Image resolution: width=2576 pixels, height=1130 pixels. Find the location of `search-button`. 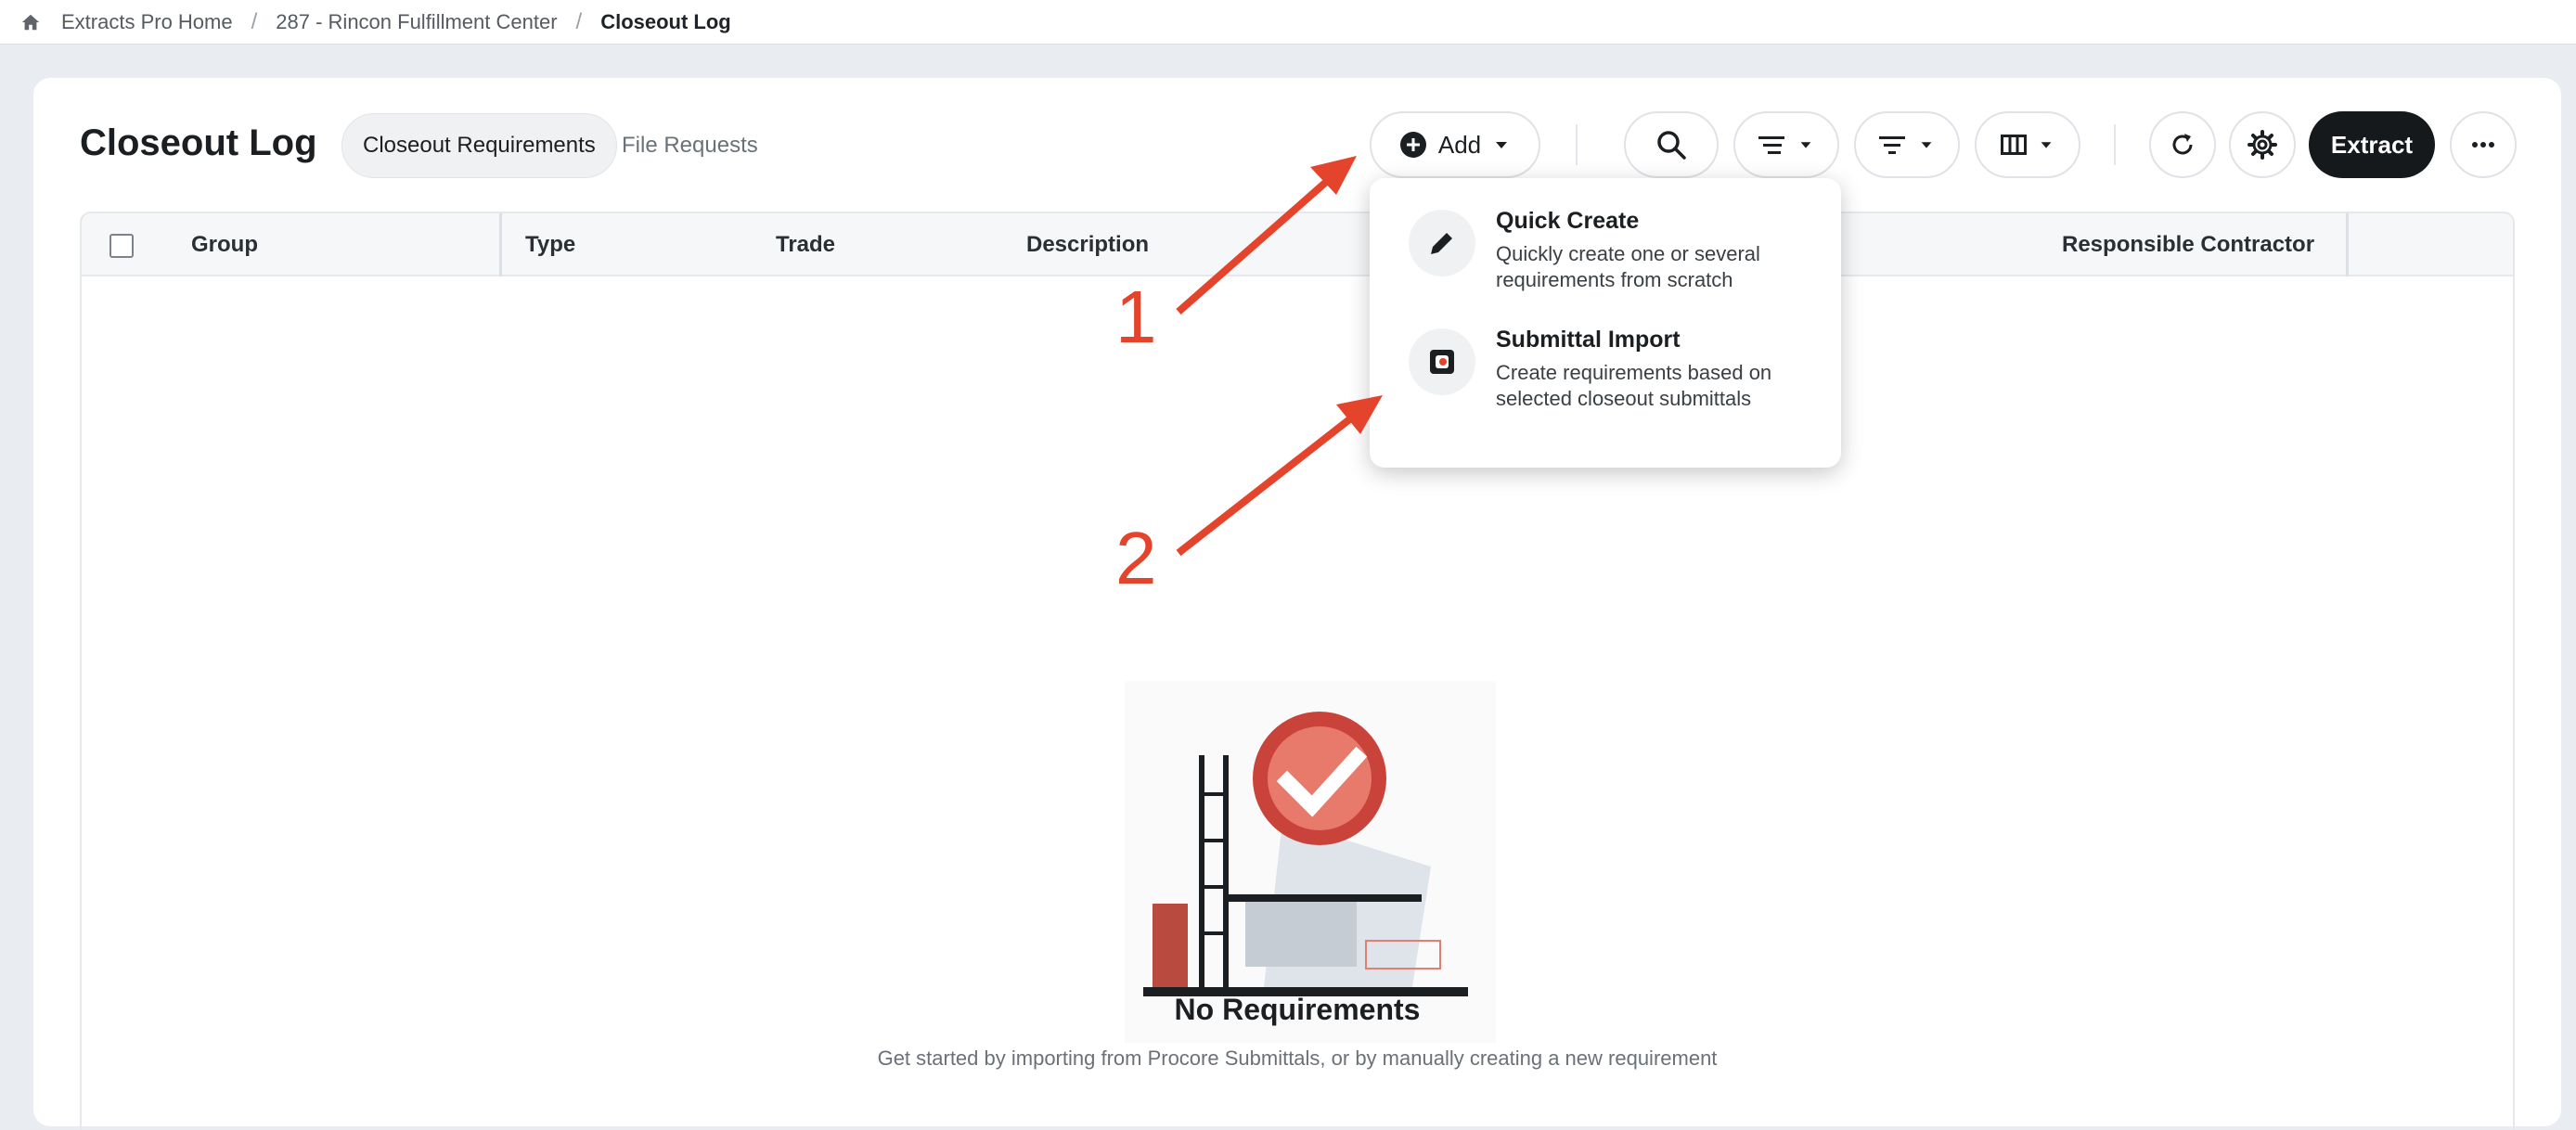

search-button is located at coordinates (1671, 144).